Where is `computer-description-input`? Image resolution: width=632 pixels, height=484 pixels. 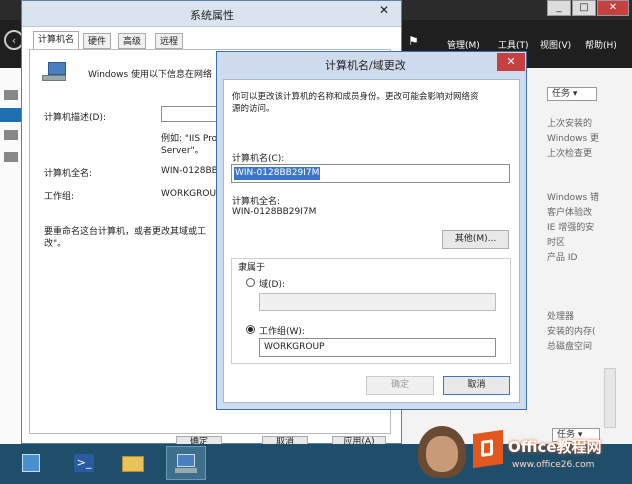 computer-description-input is located at coordinates (189, 114).